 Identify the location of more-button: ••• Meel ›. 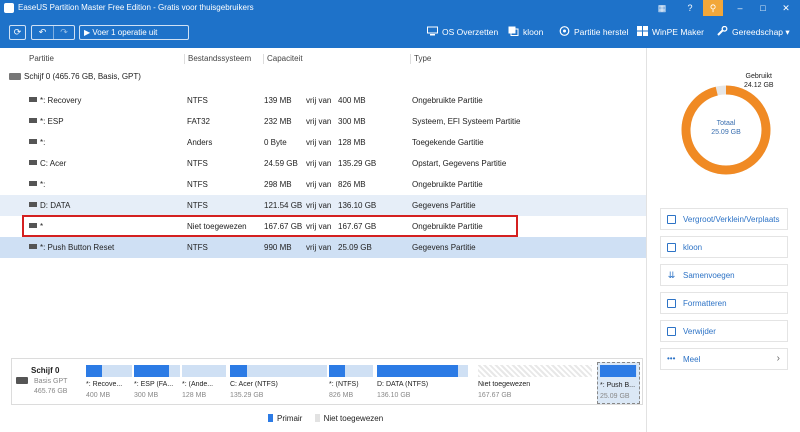
(724, 359).